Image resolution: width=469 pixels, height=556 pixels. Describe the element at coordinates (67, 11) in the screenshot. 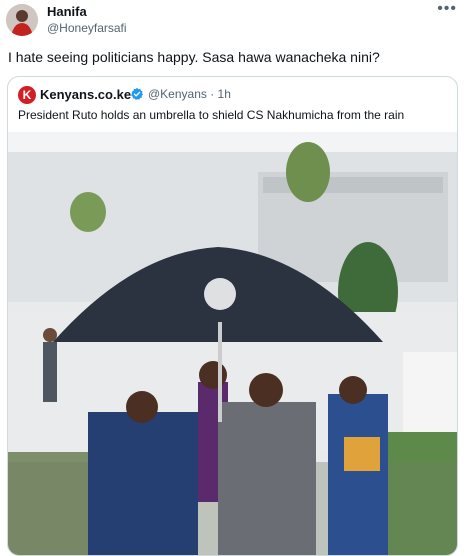

I see `author-name: Hanifa` at that location.